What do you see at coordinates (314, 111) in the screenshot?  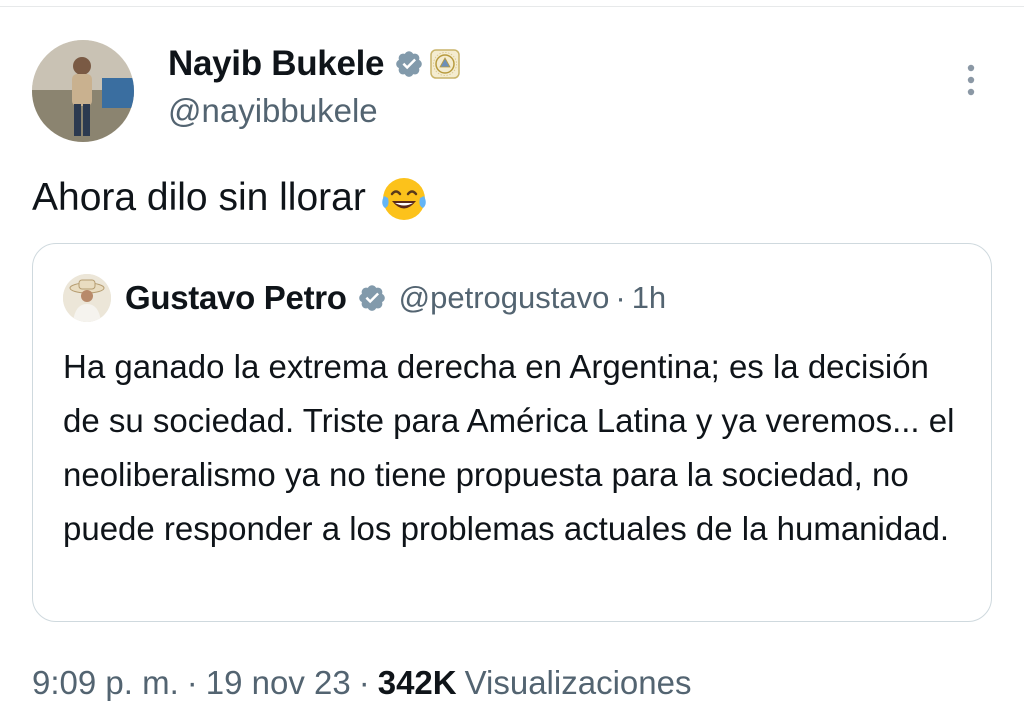 I see `author-handle: @nayibbukele` at bounding box center [314, 111].